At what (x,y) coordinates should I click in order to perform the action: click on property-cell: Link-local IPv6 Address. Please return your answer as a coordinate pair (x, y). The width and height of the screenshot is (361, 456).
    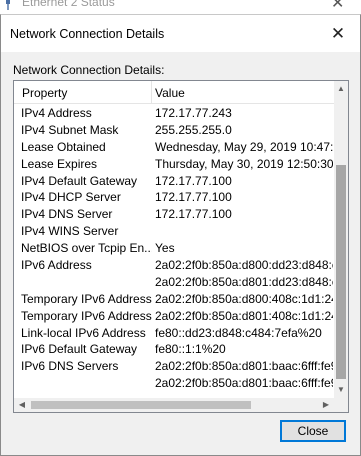
    Looking at the image, I should click on (83, 332).